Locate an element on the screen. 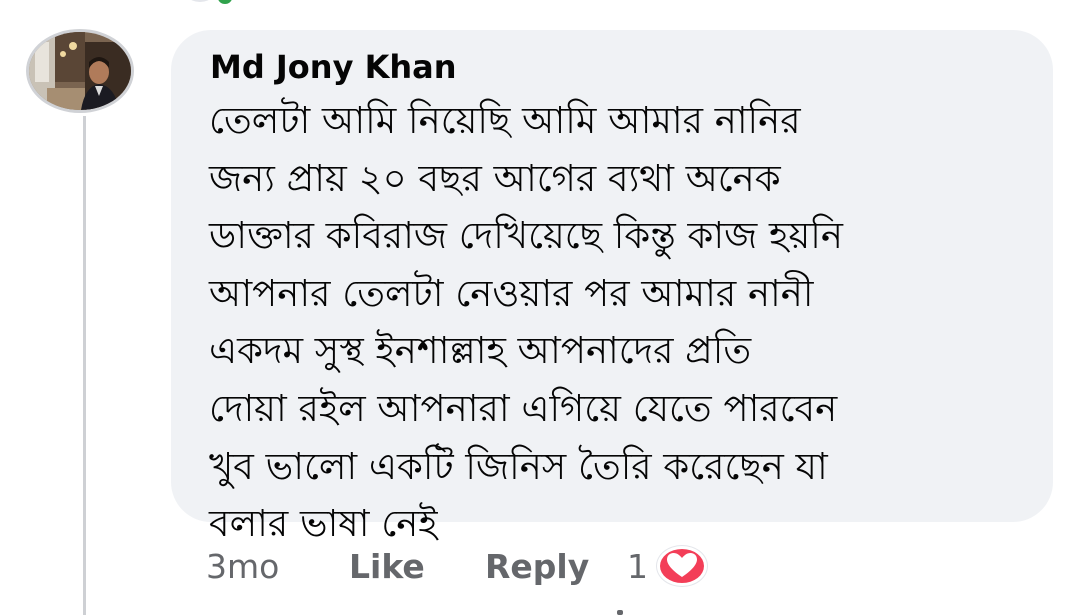 This screenshot has height=615, width=1080. next-item-stub is located at coordinates (620, 612).